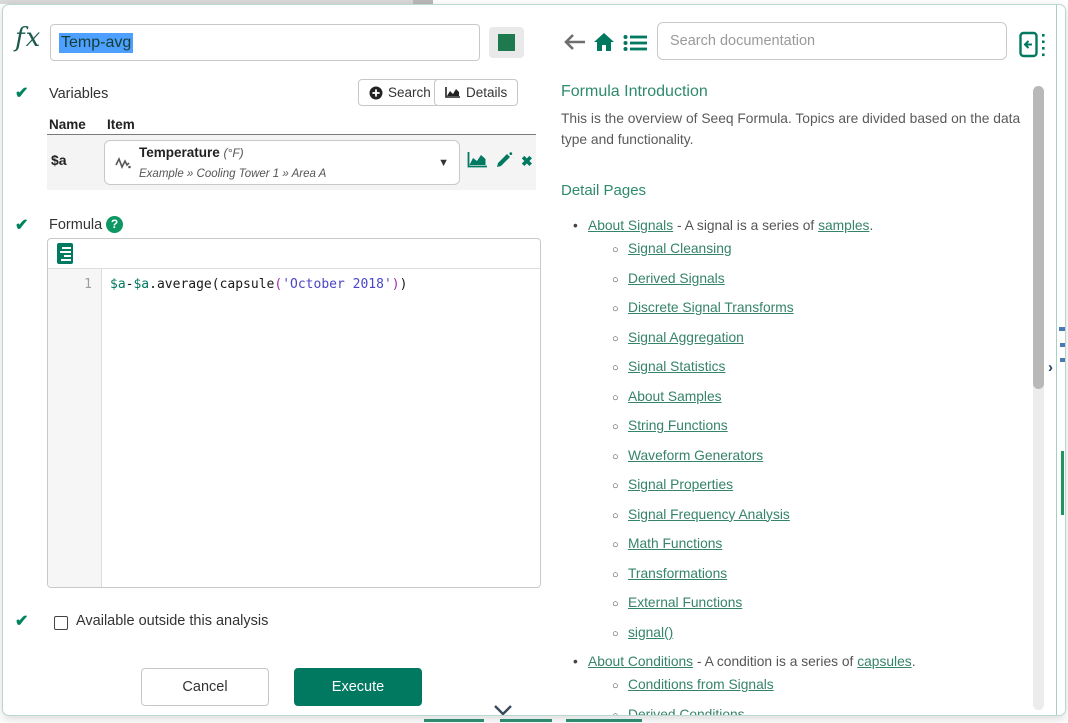 The image size is (1068, 723). I want to click on formula-examples-icon, so click(65, 253).